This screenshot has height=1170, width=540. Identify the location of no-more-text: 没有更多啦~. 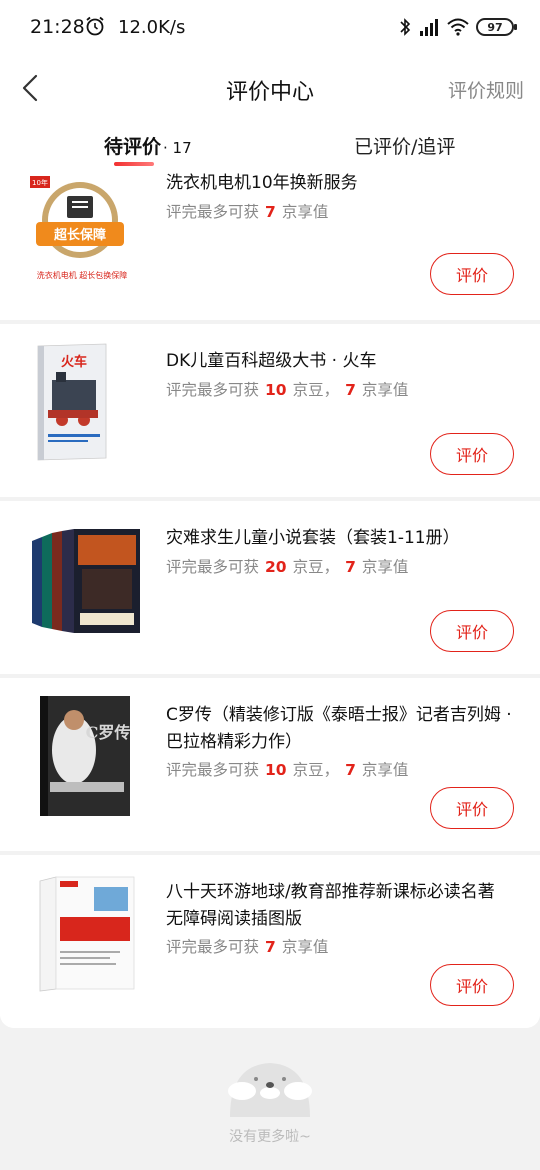
(270, 1137).